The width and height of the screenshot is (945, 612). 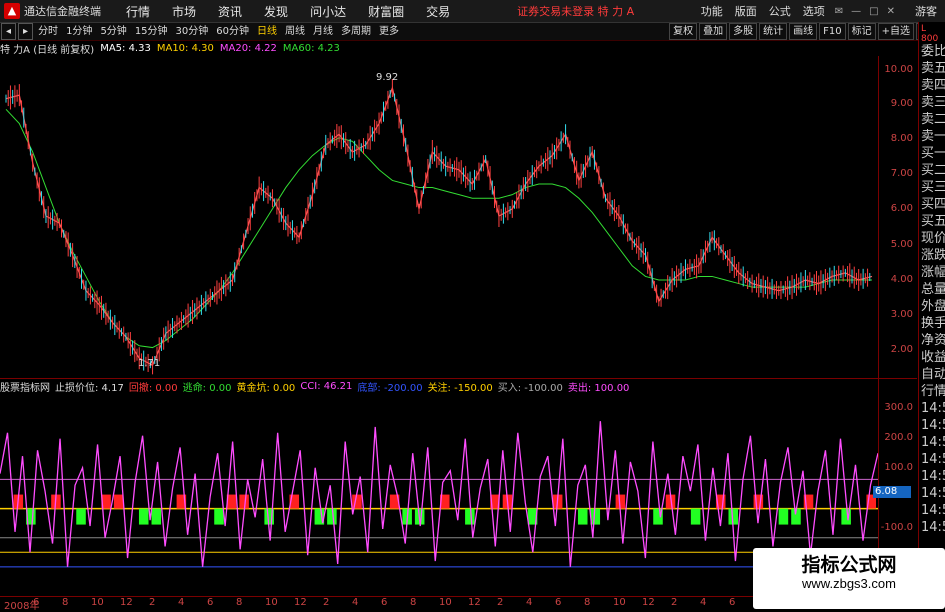 I want to click on chart-tools: 复权 叠加 多股 统计 画线 F10 标记 +自选 返回, so click(x=806, y=31).